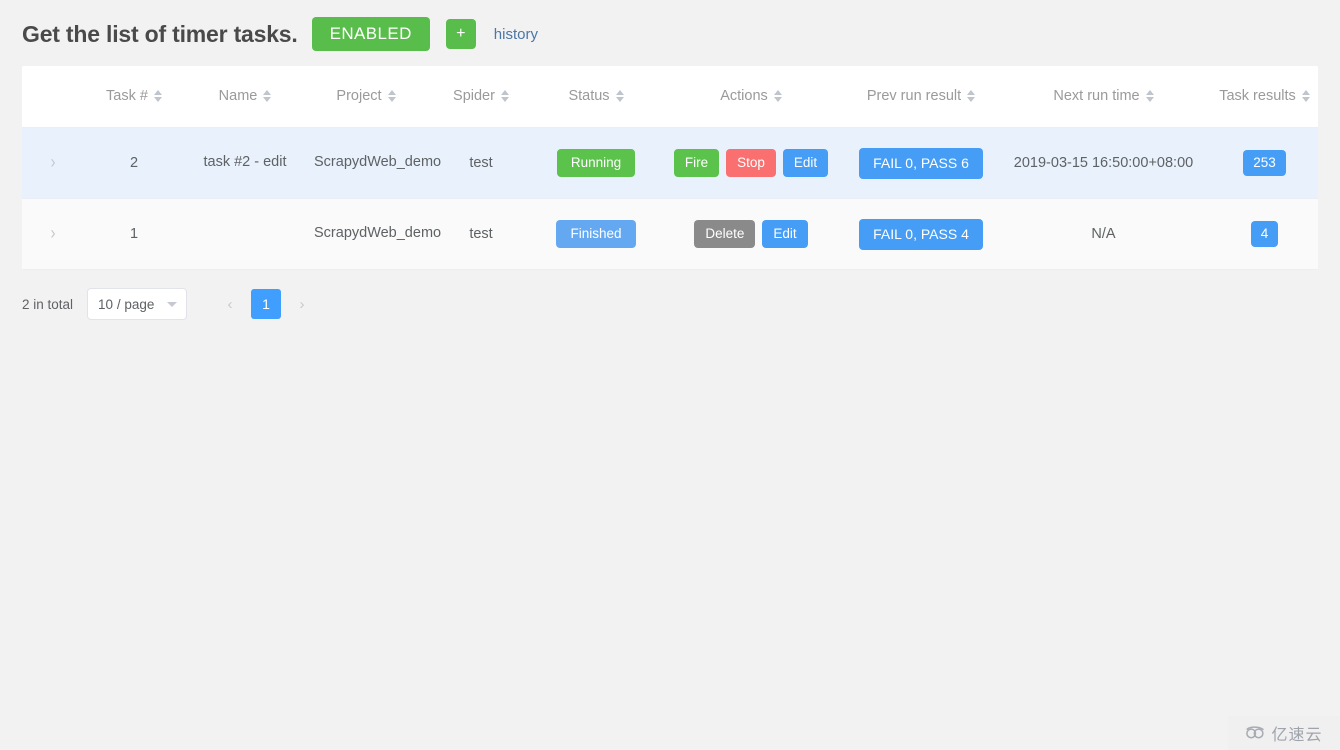  I want to click on page-size-value: 10 / page, so click(126, 304).